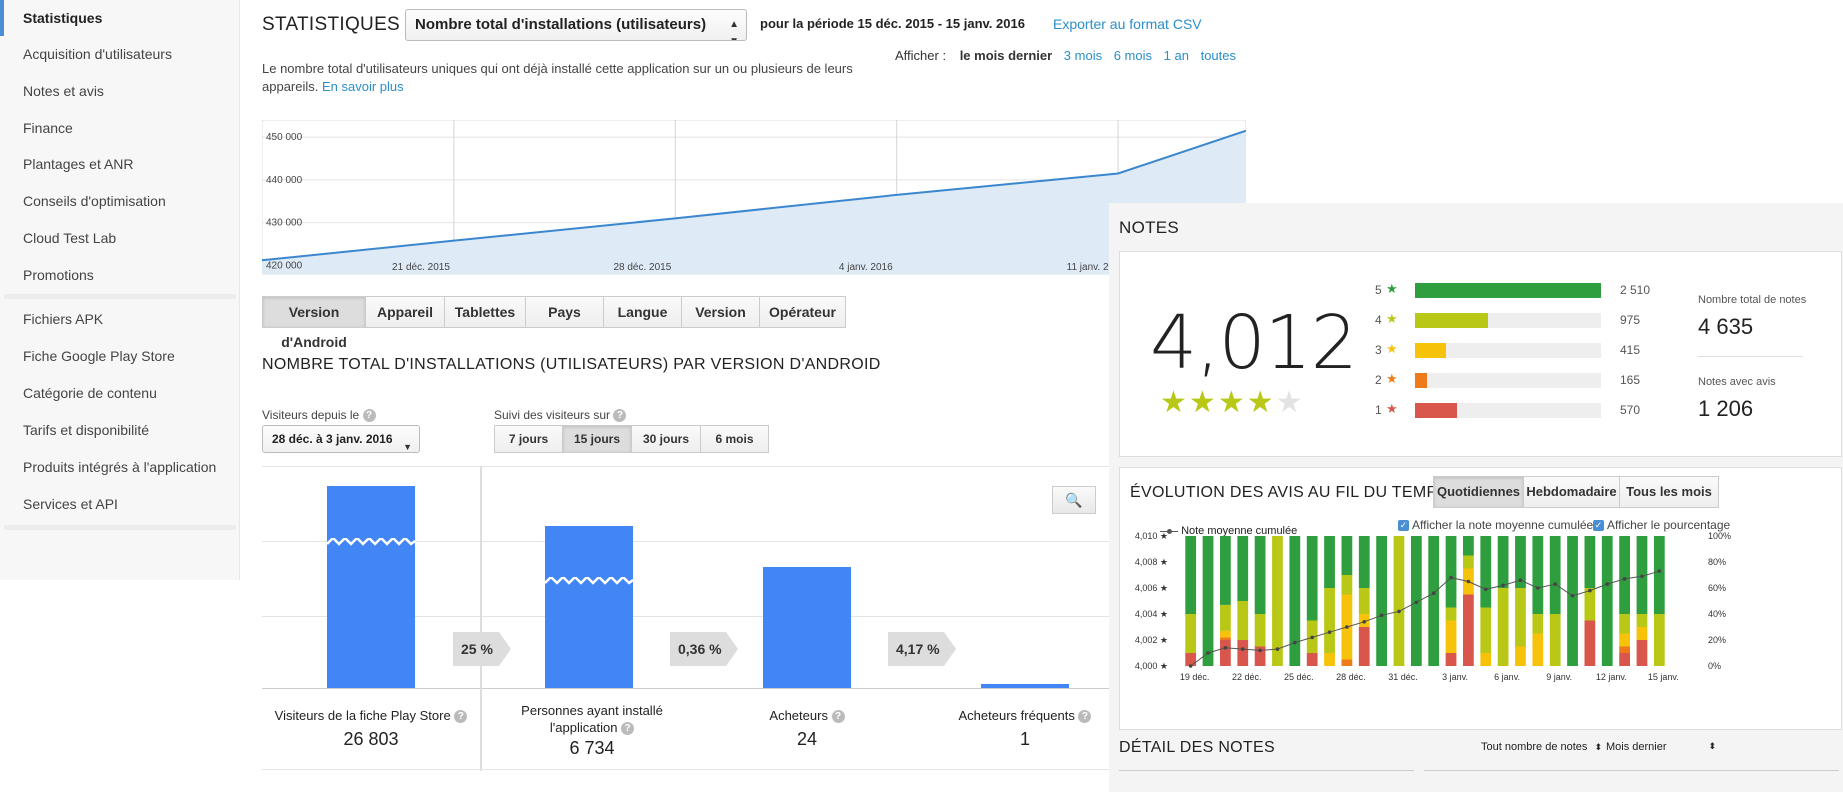 The image size is (1843, 792). I want to click on export-csv-link: Exporter au format CSV, so click(1127, 24).